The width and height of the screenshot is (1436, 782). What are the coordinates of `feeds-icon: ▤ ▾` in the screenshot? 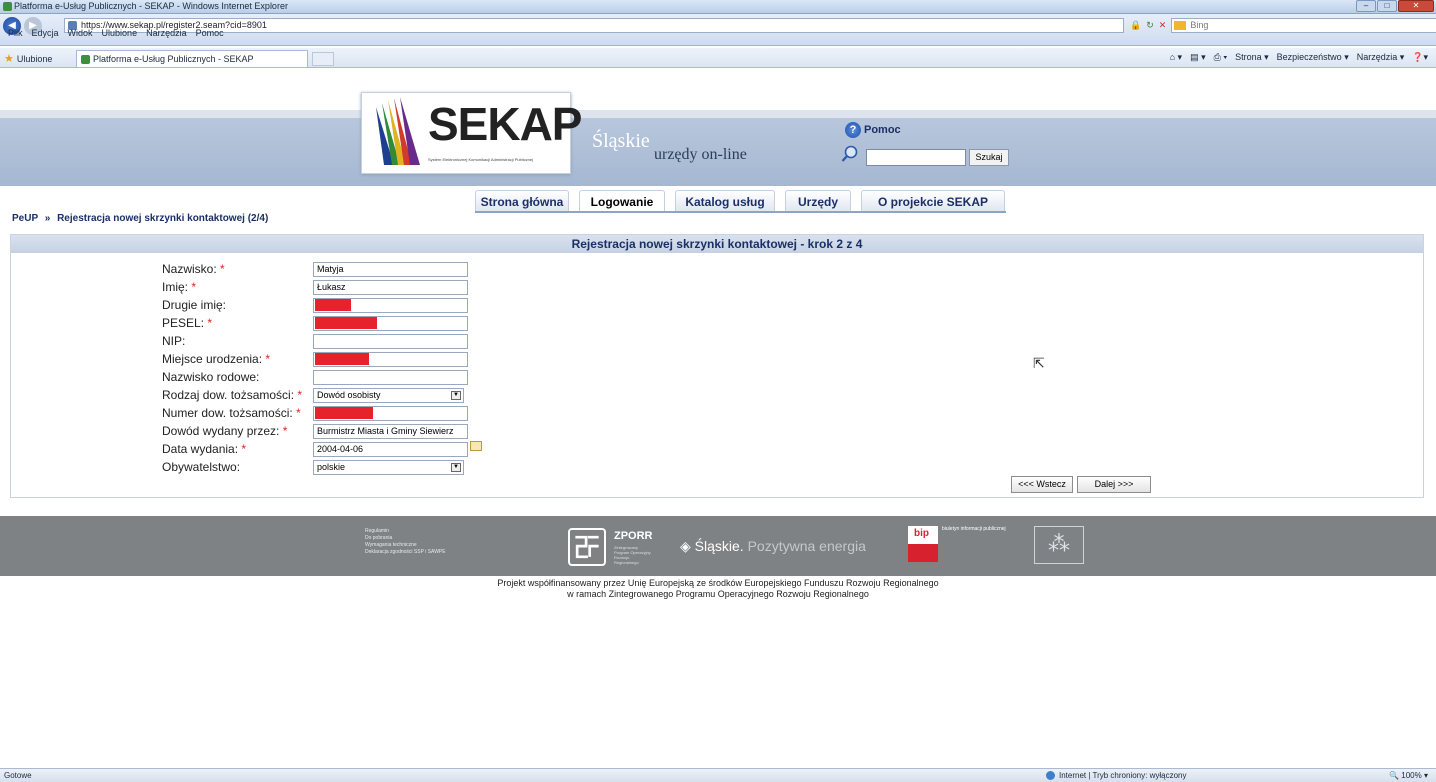 It's located at (1198, 57).